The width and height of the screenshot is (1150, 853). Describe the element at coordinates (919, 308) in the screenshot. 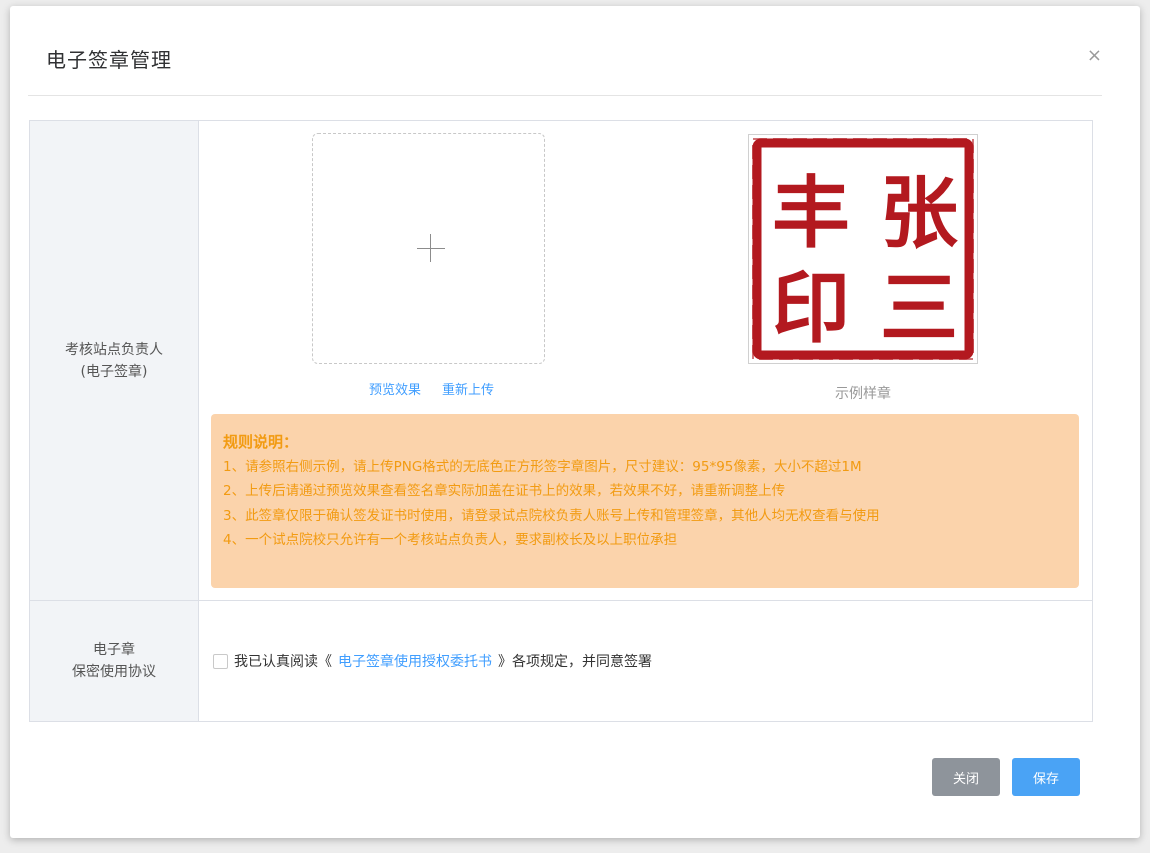

I see `seal-char-san: 三` at that location.